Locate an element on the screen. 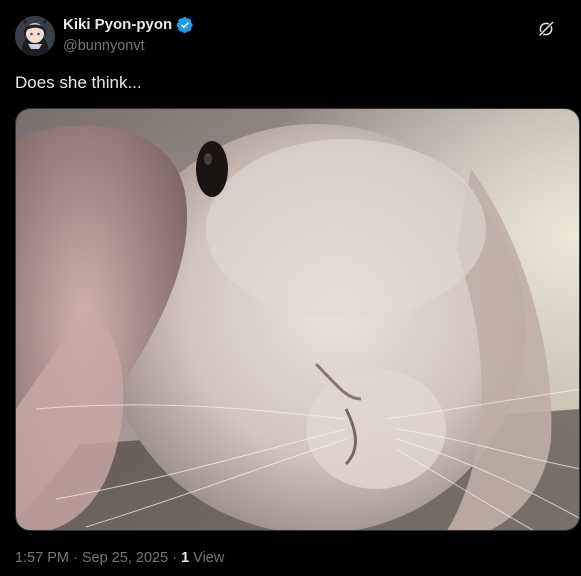 The height and width of the screenshot is (576, 581). tweet-time: 1:57 PM is located at coordinates (42, 558).